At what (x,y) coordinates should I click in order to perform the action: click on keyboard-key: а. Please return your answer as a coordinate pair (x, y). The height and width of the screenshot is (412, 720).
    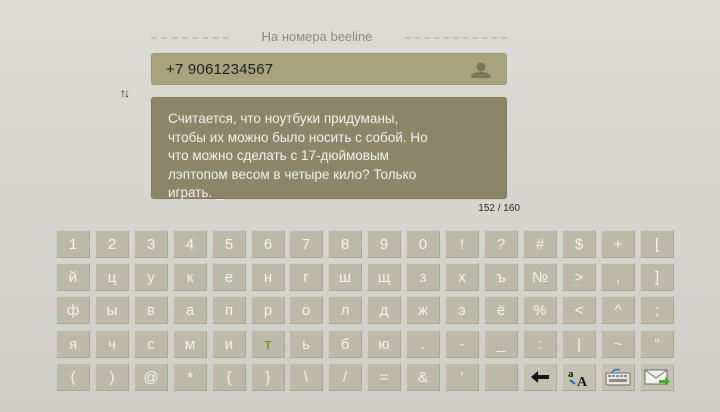
    Looking at the image, I should click on (190, 310).